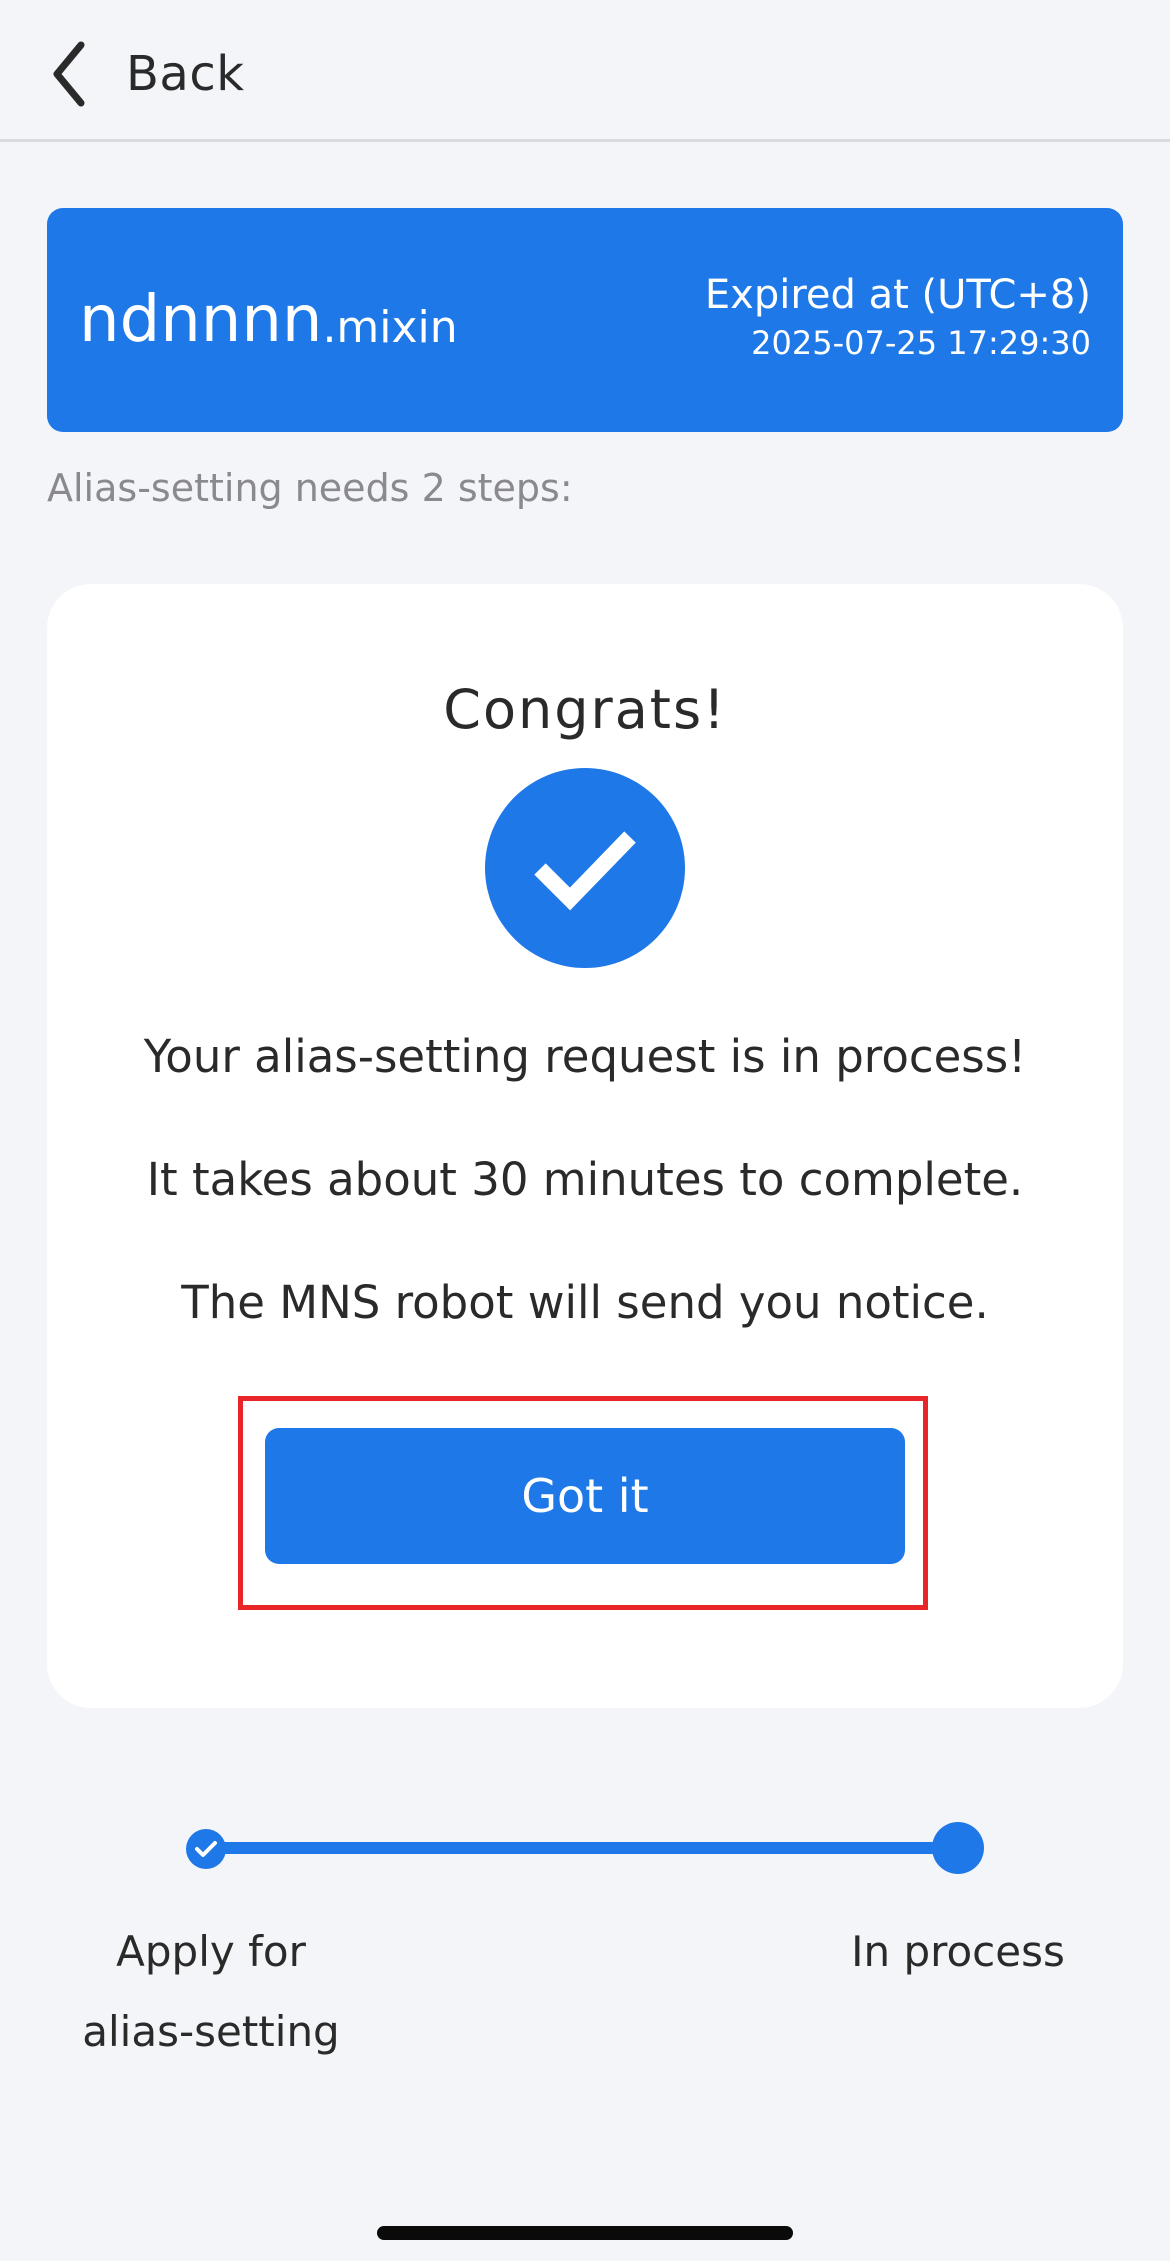 The width and height of the screenshot is (1170, 2261). I want to click on expiry-label: Expired at (UTC+8), so click(897, 295).